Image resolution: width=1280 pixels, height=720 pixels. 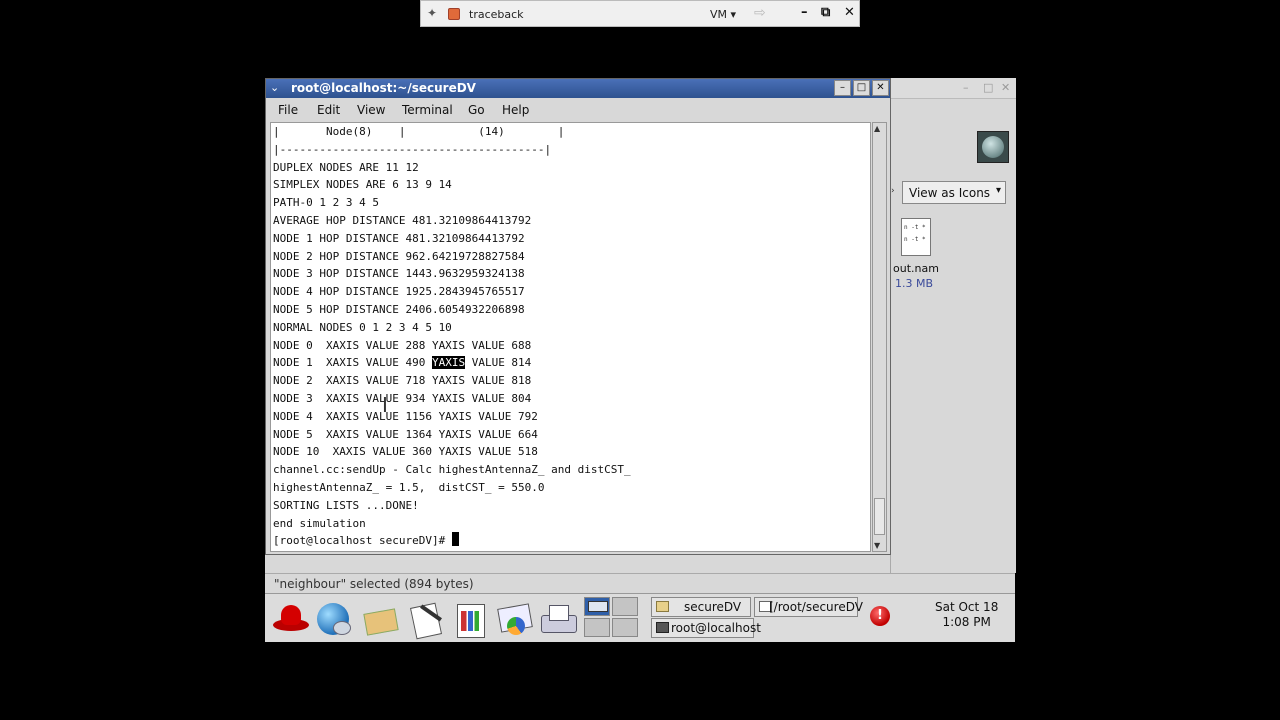 I want to click on view-mode-select: View as Icons ▾, so click(x=954, y=192).